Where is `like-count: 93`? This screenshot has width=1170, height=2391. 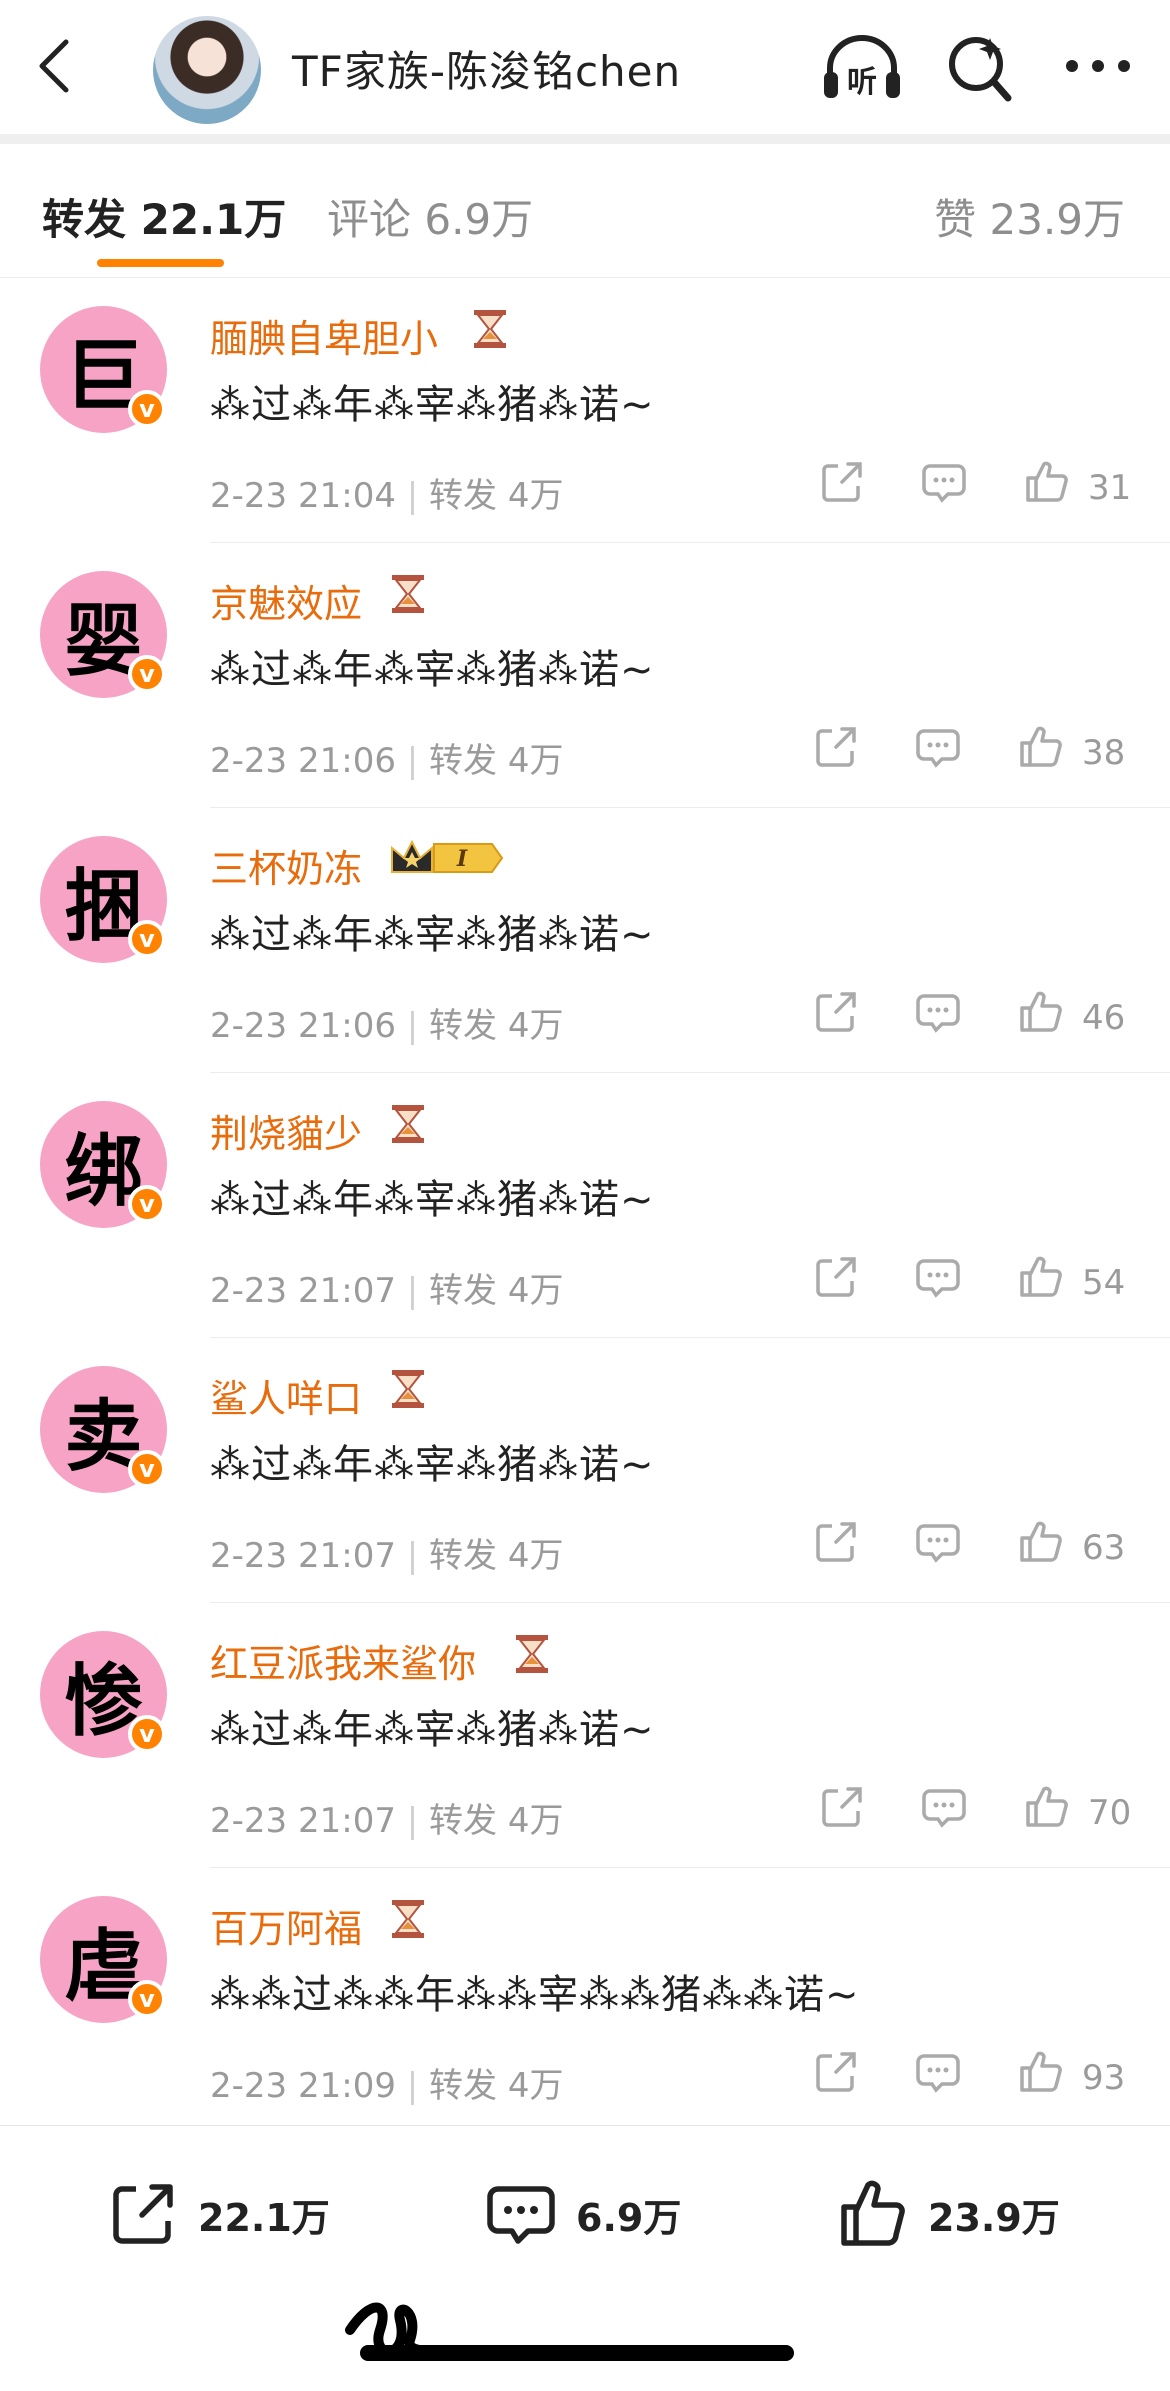
like-count: 93 is located at coordinates (1104, 2078).